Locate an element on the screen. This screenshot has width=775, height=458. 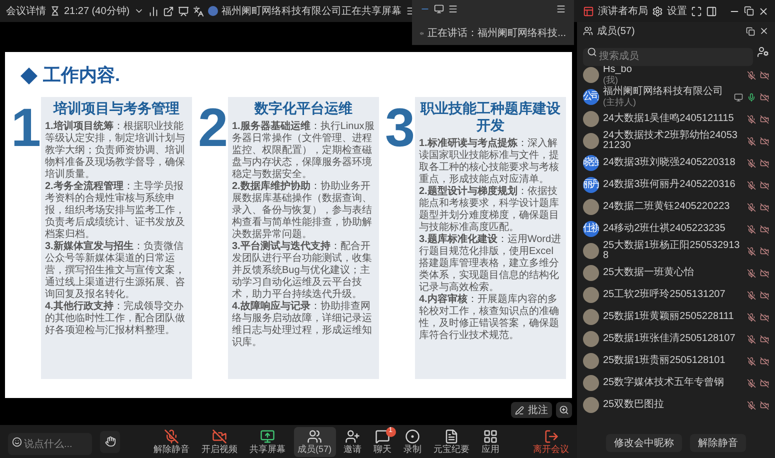
restore-icon is located at coordinates (749, 11).